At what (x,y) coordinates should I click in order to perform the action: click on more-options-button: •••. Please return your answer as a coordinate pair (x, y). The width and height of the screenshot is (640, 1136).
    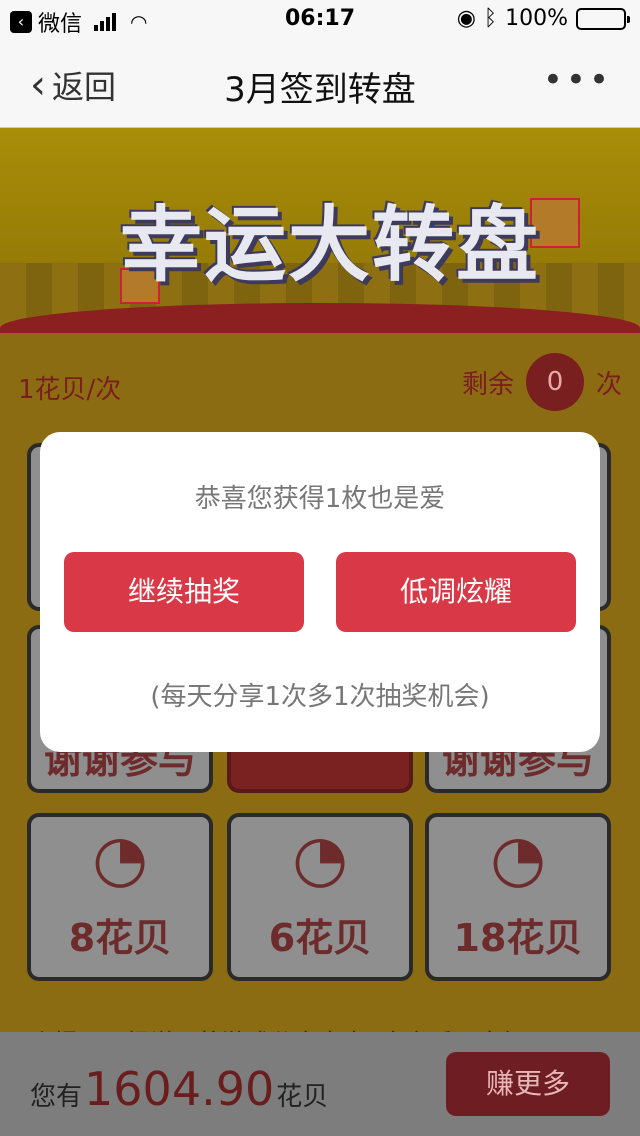
    Looking at the image, I should click on (577, 80).